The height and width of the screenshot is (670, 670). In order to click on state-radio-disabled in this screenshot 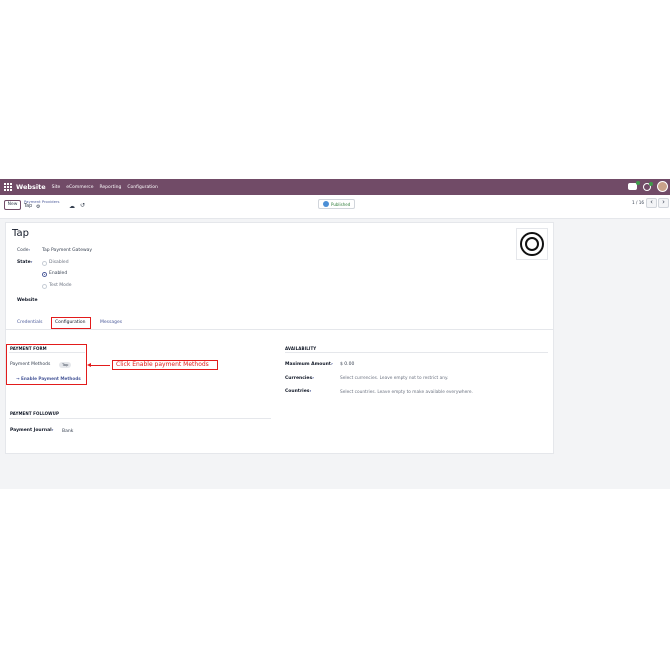, I will do `click(44, 263)`.